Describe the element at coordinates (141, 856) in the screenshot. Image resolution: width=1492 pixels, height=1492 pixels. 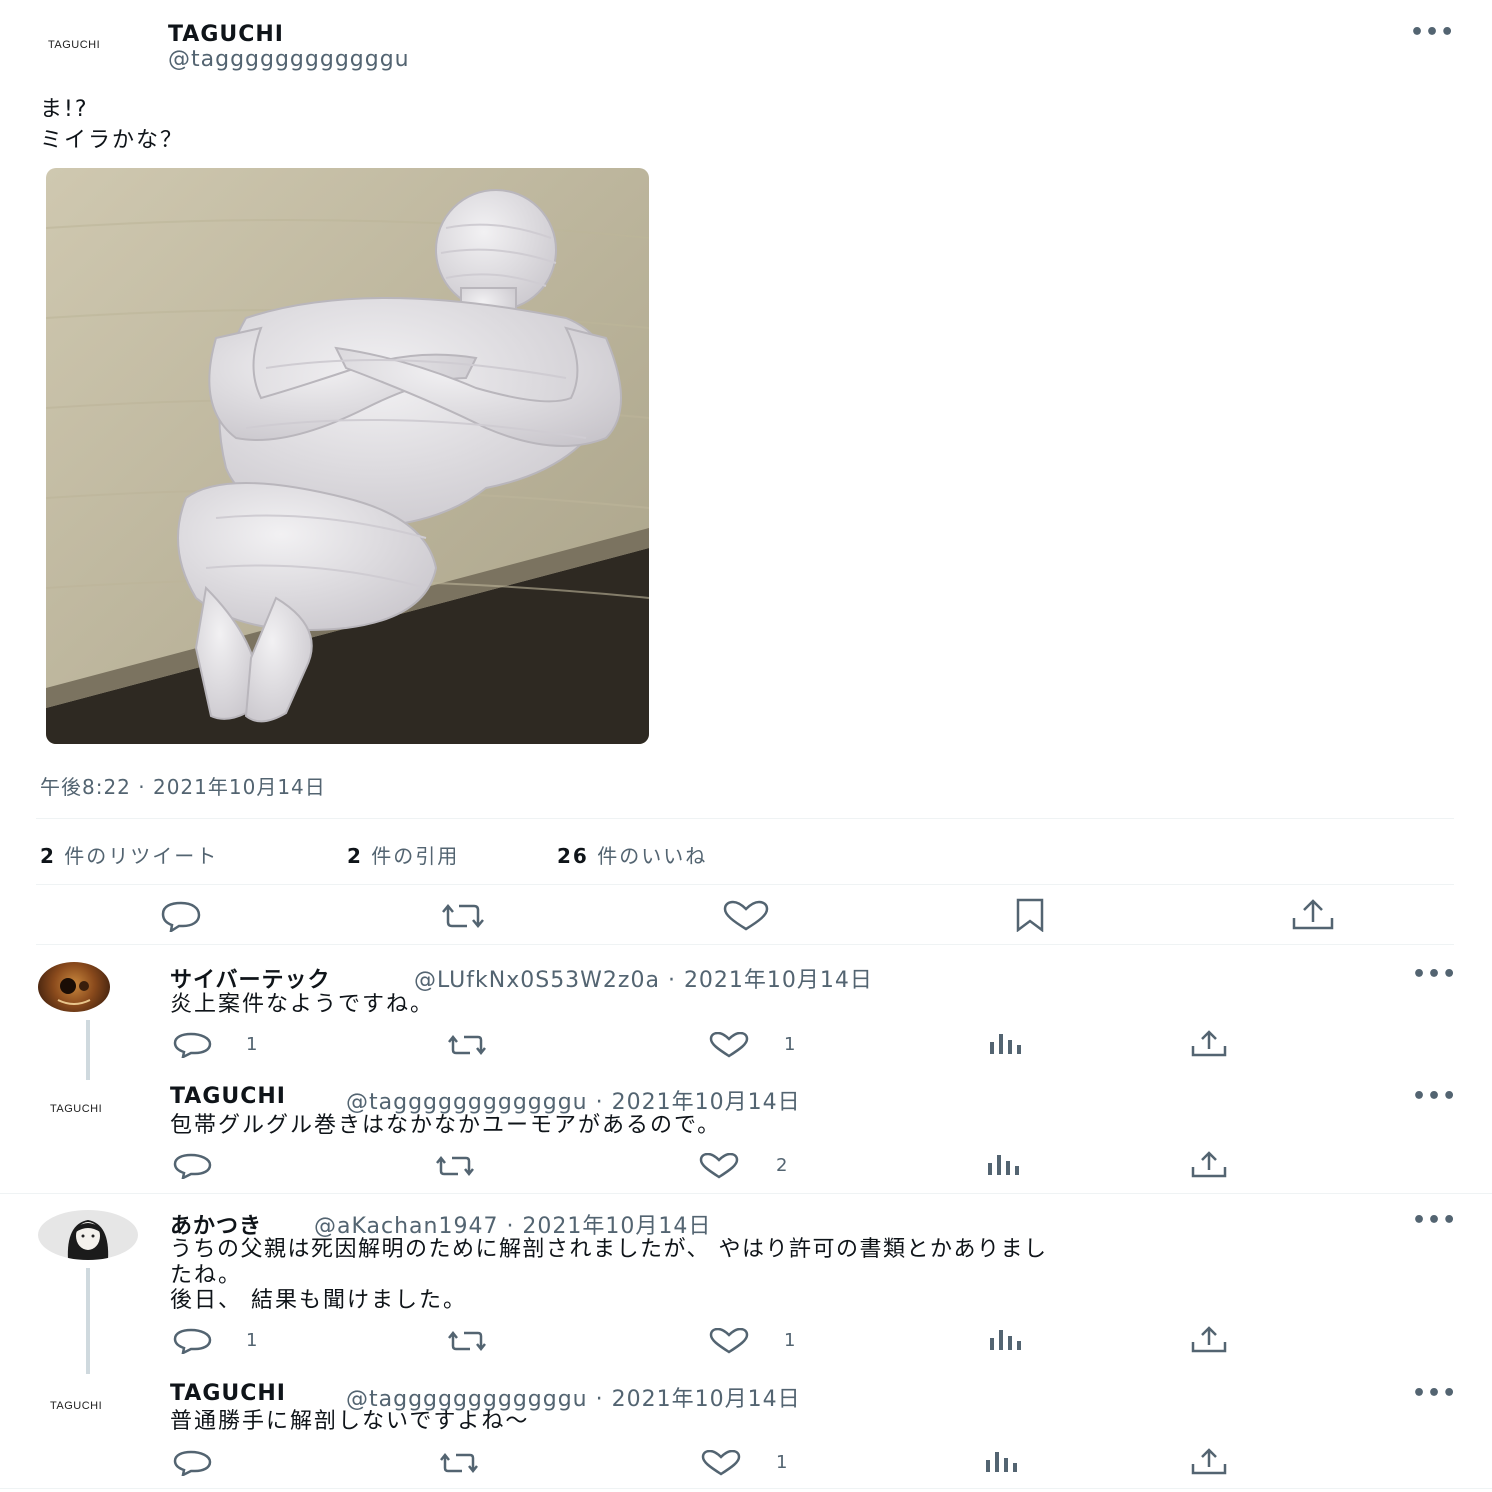
I see `retweets-label: 件のリツイート` at that location.